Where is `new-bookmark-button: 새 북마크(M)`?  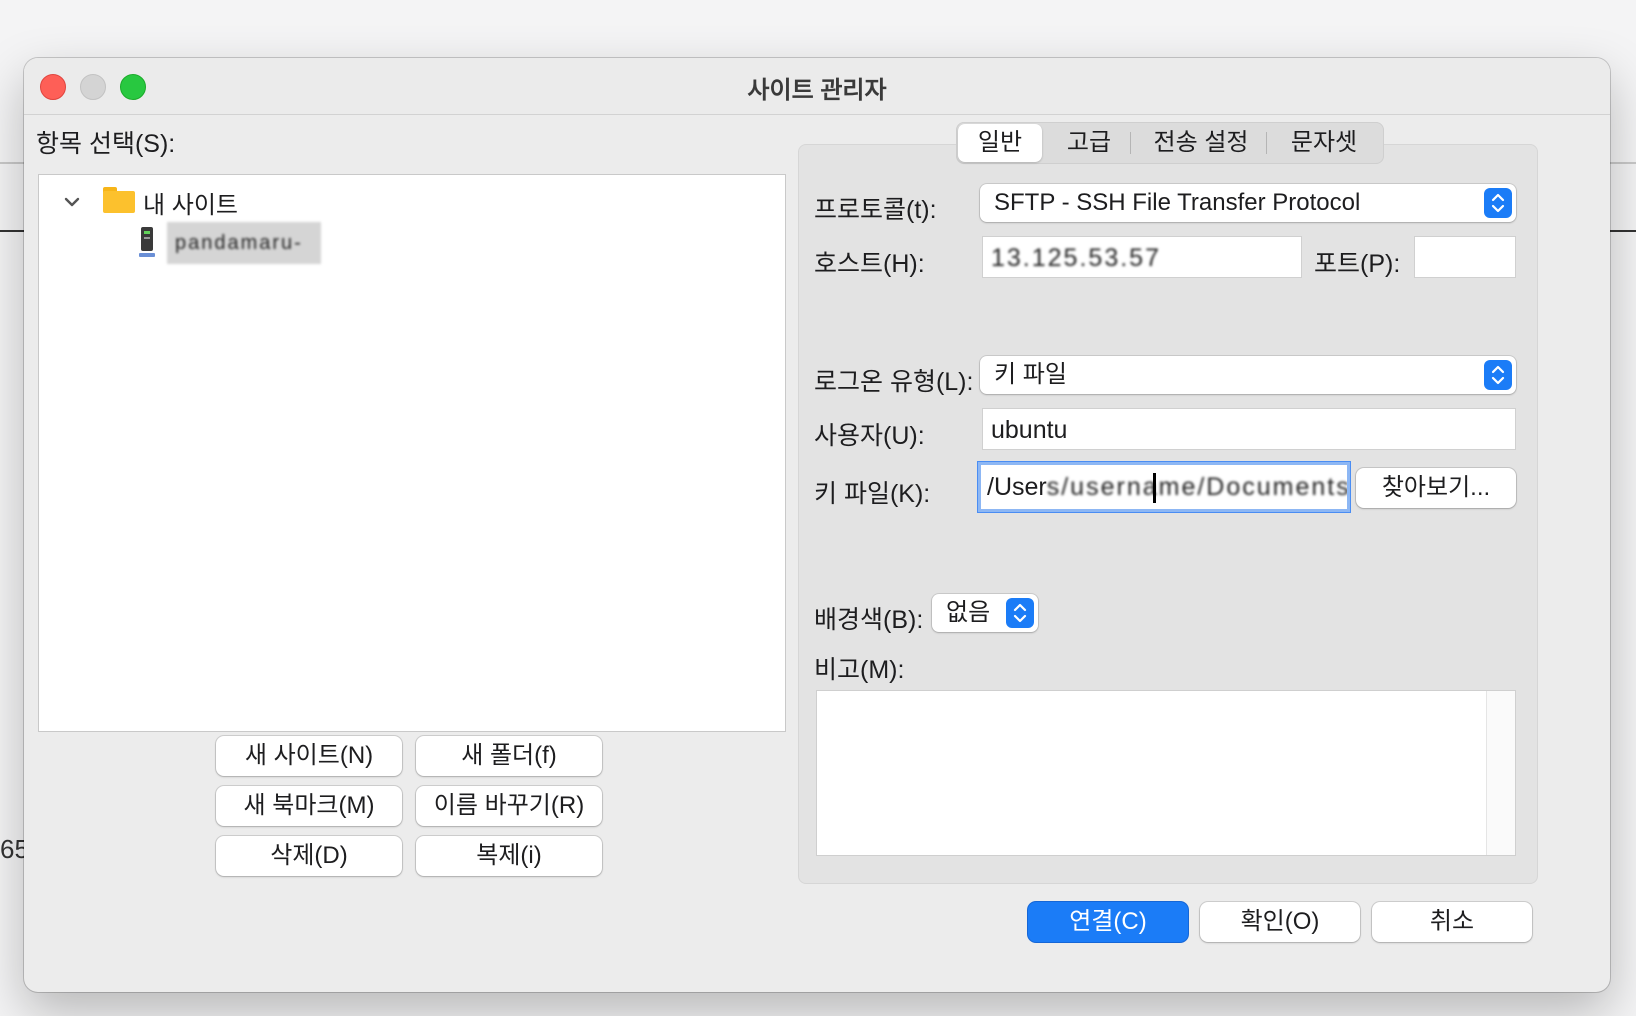
new-bookmark-button: 새 북마크(M) is located at coordinates (309, 806).